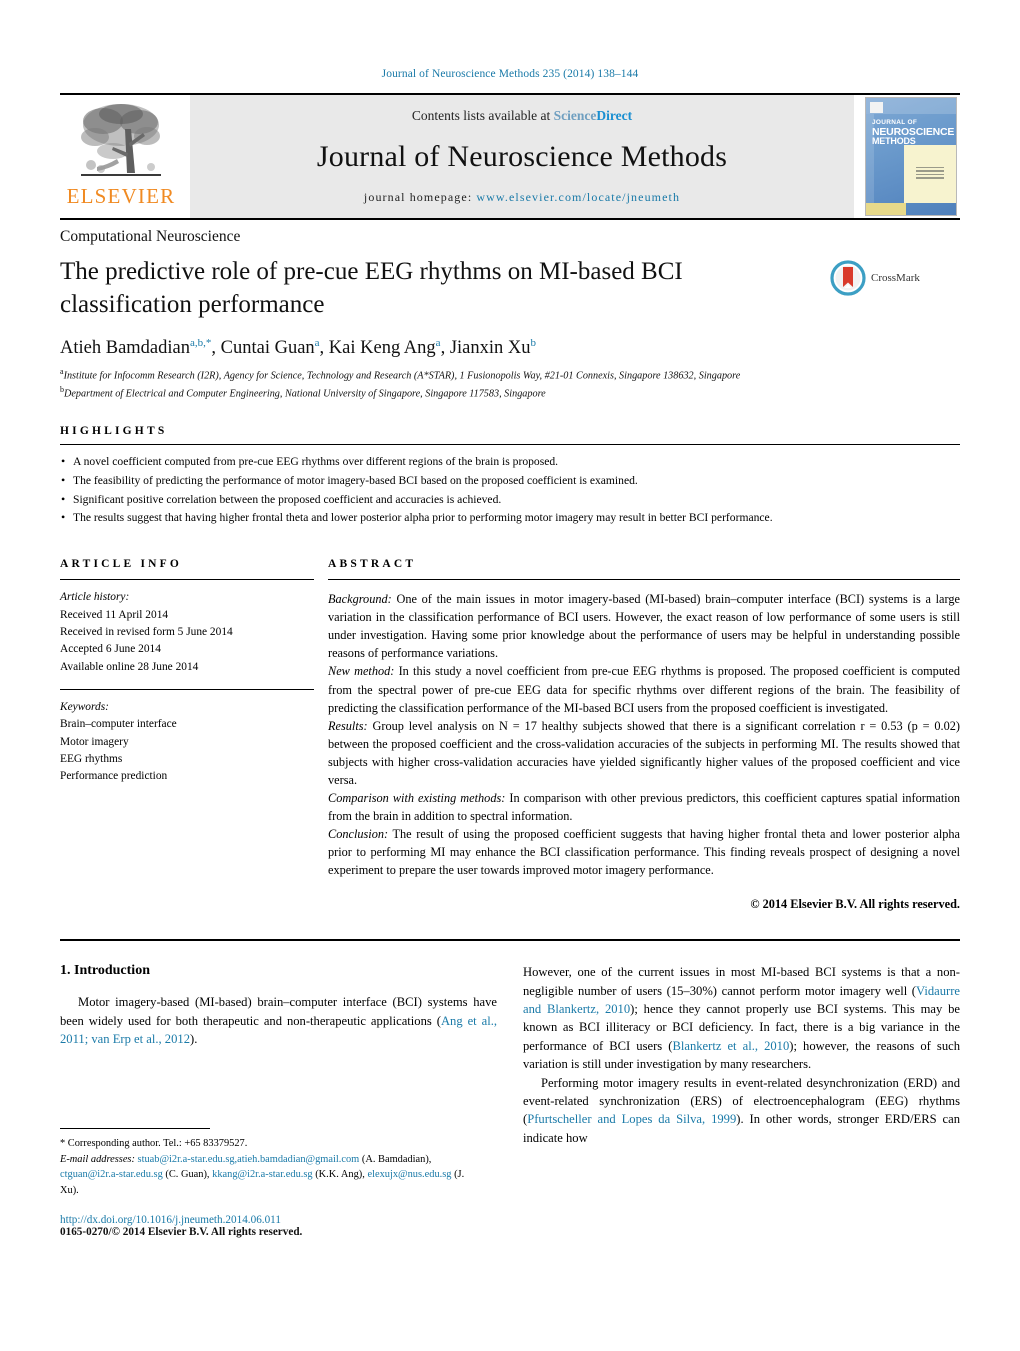 The width and height of the screenshot is (1020, 1351). I want to click on cover-panel-lines, so click(930, 174).